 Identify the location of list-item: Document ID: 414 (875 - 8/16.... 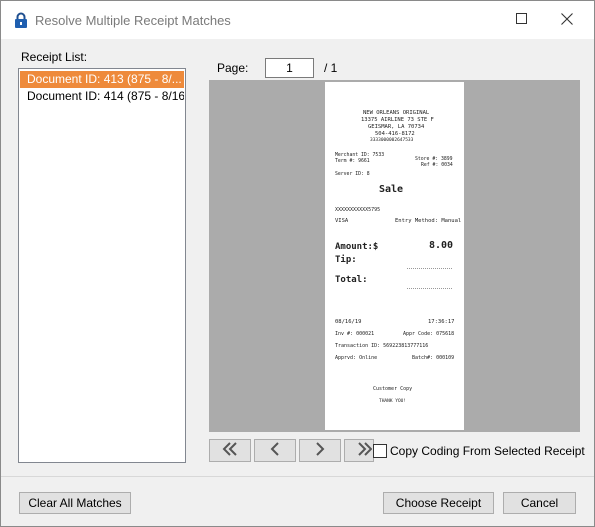
(102, 96).